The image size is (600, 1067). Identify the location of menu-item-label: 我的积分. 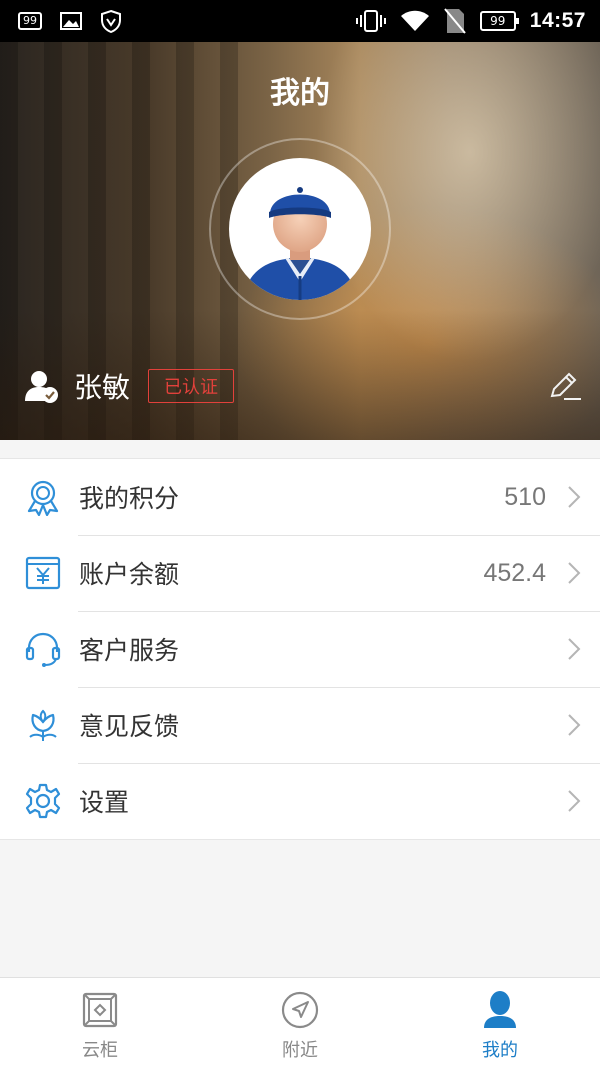
(129, 498).